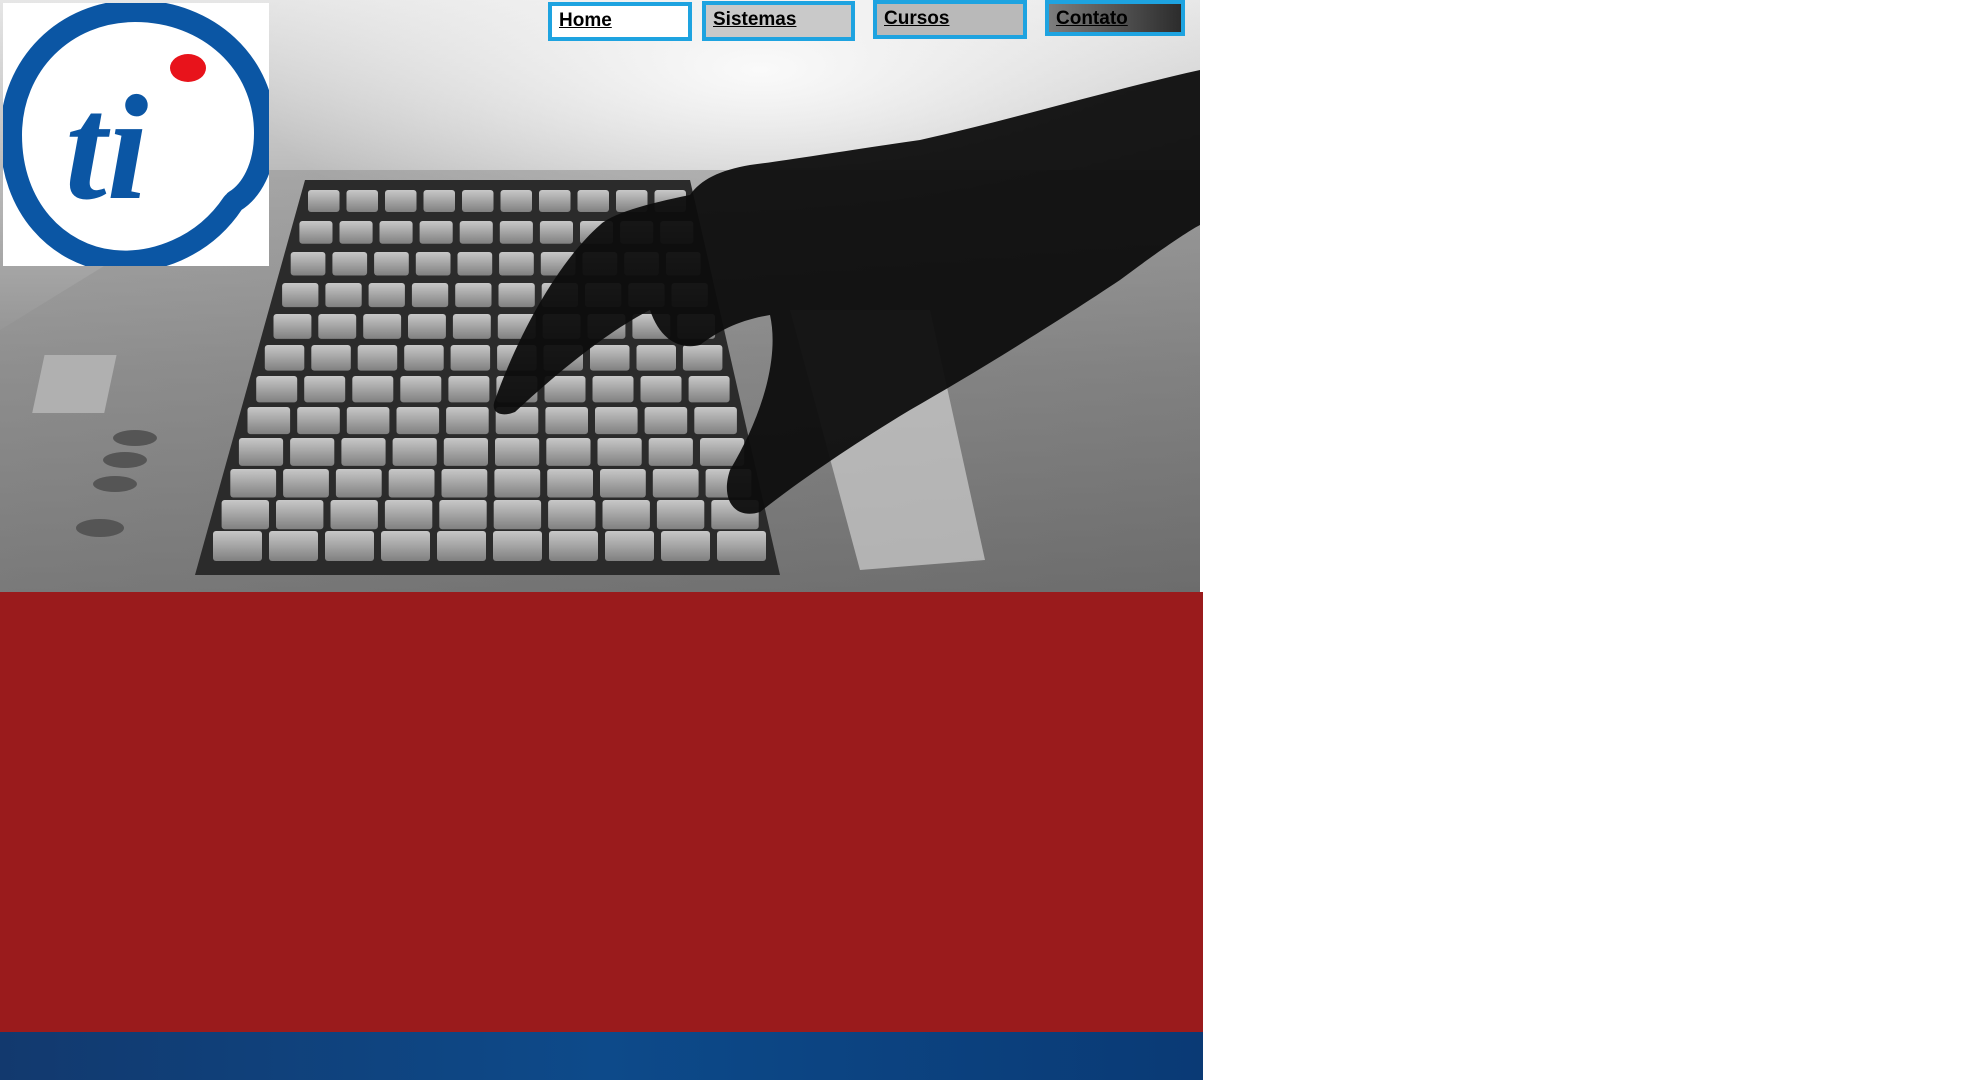 Image resolution: width=1964 pixels, height=1080 pixels. I want to click on nav-cursos: Cursos, so click(950, 19).